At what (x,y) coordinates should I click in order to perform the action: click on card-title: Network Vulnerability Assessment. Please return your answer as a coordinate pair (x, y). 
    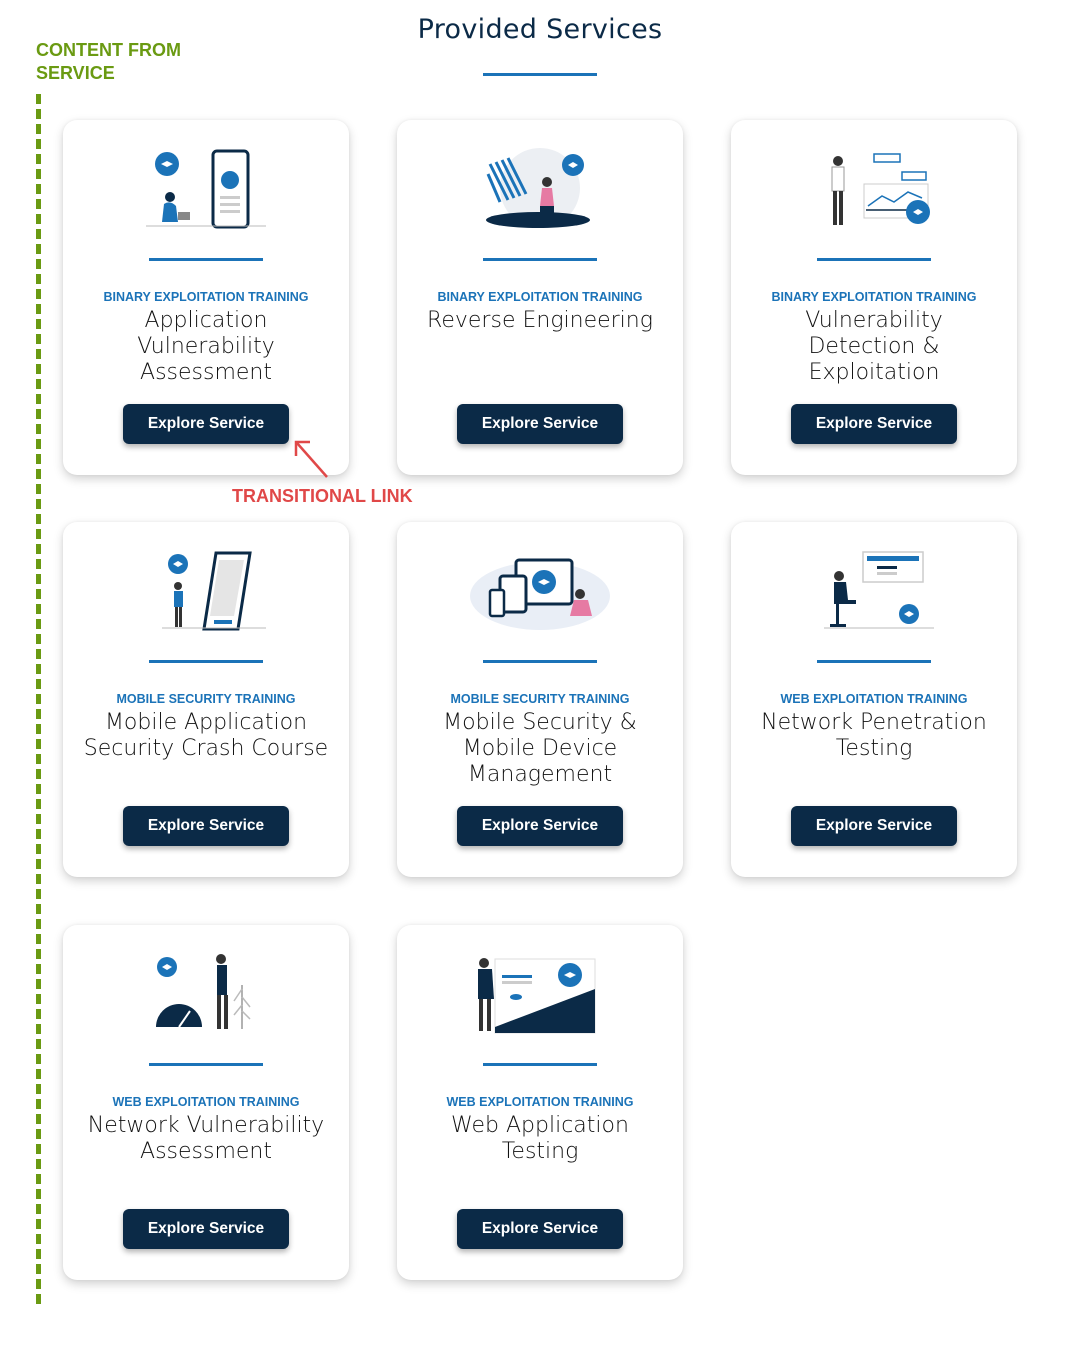
    Looking at the image, I should click on (206, 1138).